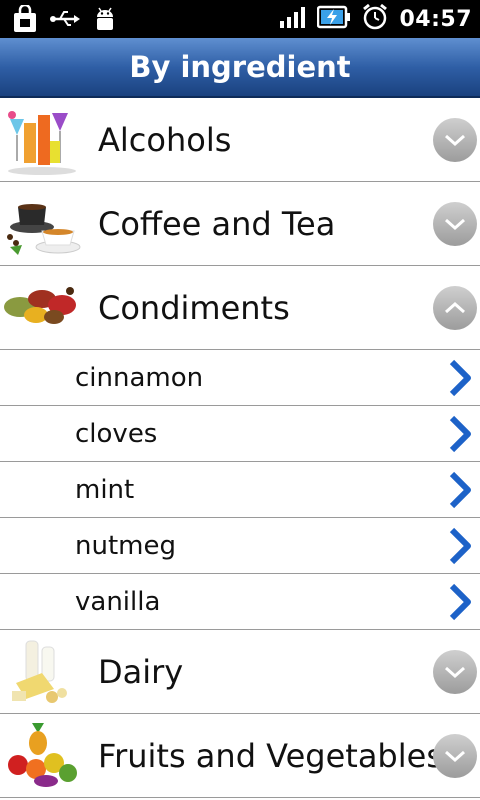  Describe the element at coordinates (105, 490) in the screenshot. I see `ingredient-label: mint` at that location.